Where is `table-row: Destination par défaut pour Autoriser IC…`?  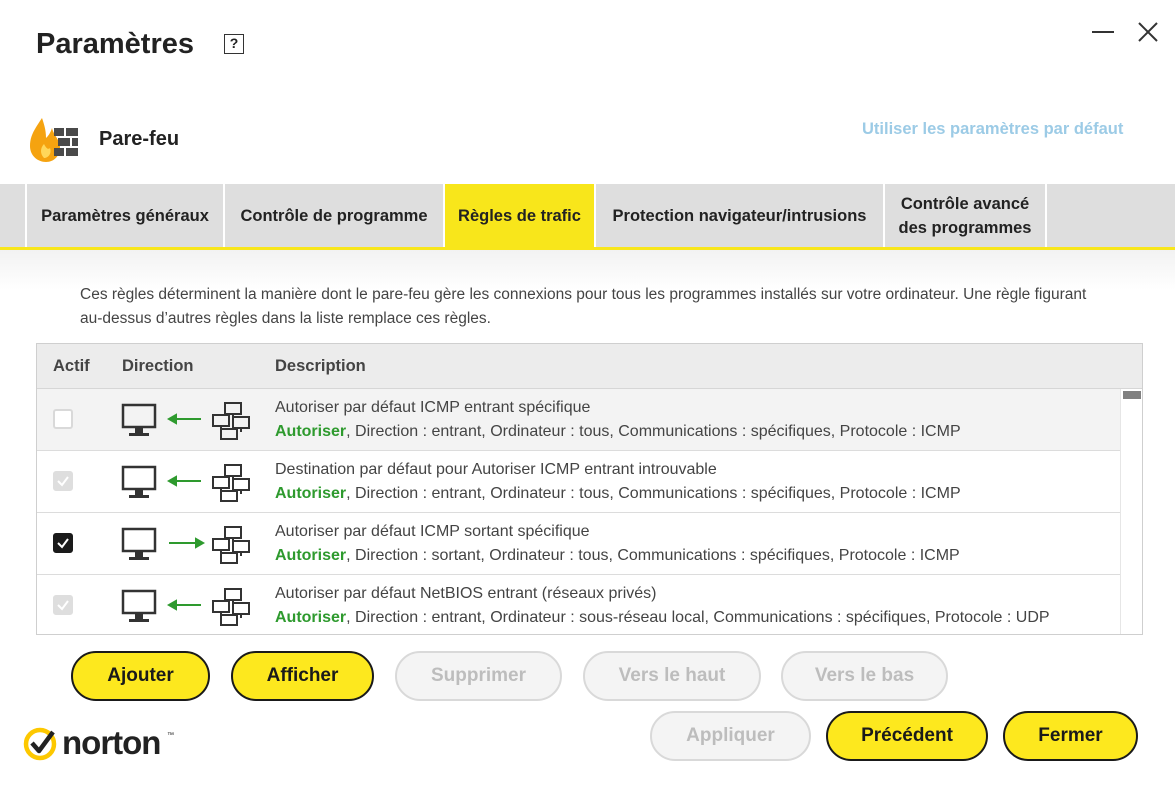
table-row: Destination par défaut pour Autoriser IC… is located at coordinates (578, 482).